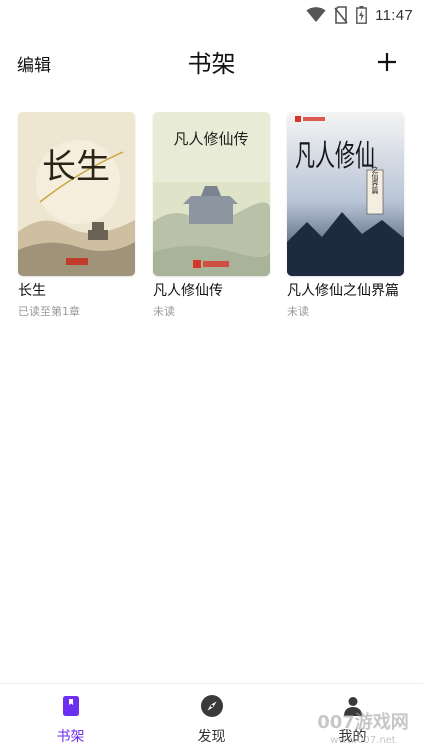 This screenshot has width=423, height=752. What do you see at coordinates (335, 156) in the screenshot?
I see `cover-title-text: 凡人修仙` at bounding box center [335, 156].